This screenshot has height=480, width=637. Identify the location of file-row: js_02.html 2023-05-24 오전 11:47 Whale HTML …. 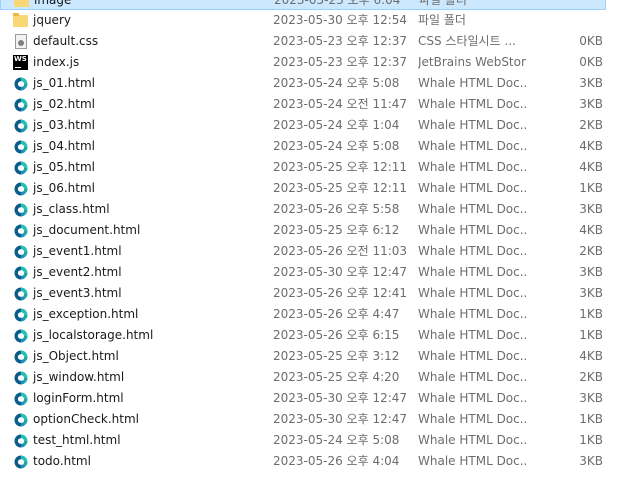
(318, 104).